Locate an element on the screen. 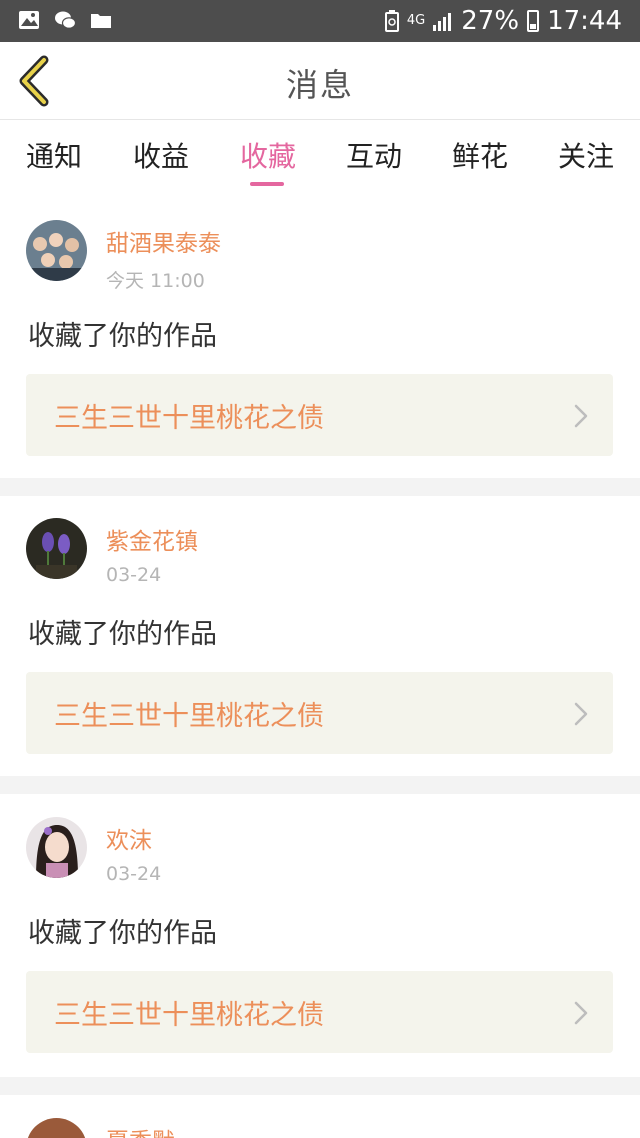 This screenshot has height=1138, width=640. status-system: 4G 27% 17:44 is located at coordinates (503, 21).